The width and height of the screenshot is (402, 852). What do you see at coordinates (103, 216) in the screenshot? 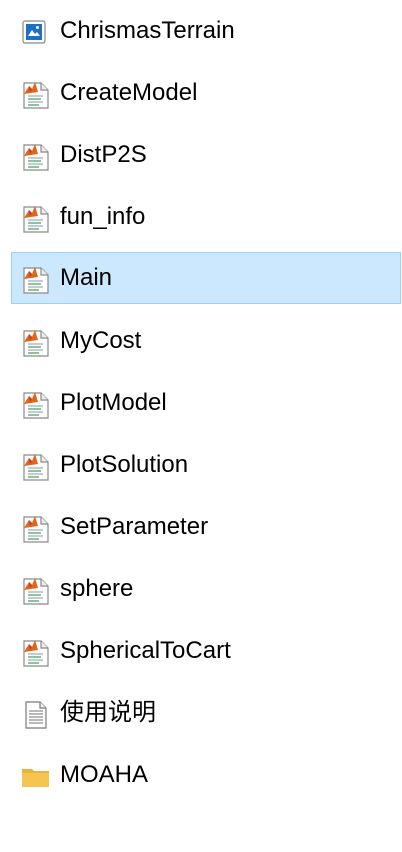
I see `file-name: fun_info` at bounding box center [103, 216].